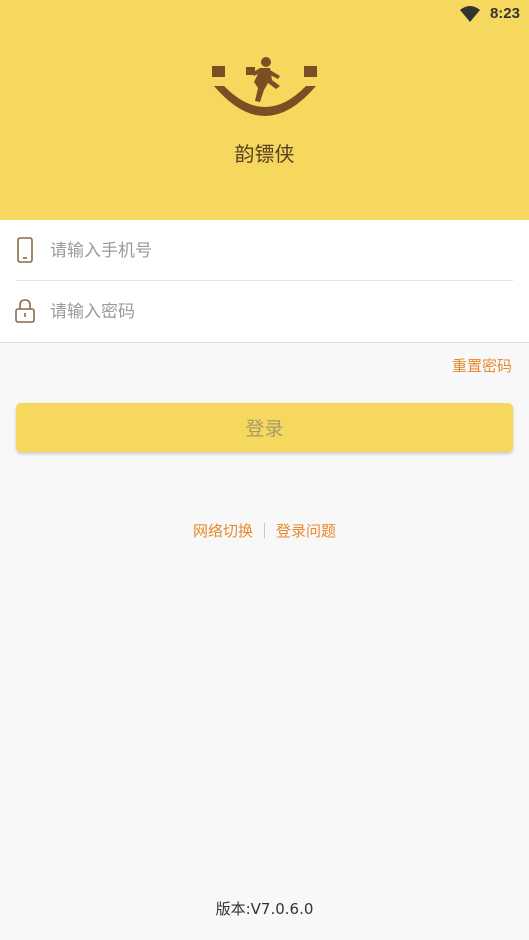  I want to click on help-links: 网络切换 登录问题, so click(264, 530).